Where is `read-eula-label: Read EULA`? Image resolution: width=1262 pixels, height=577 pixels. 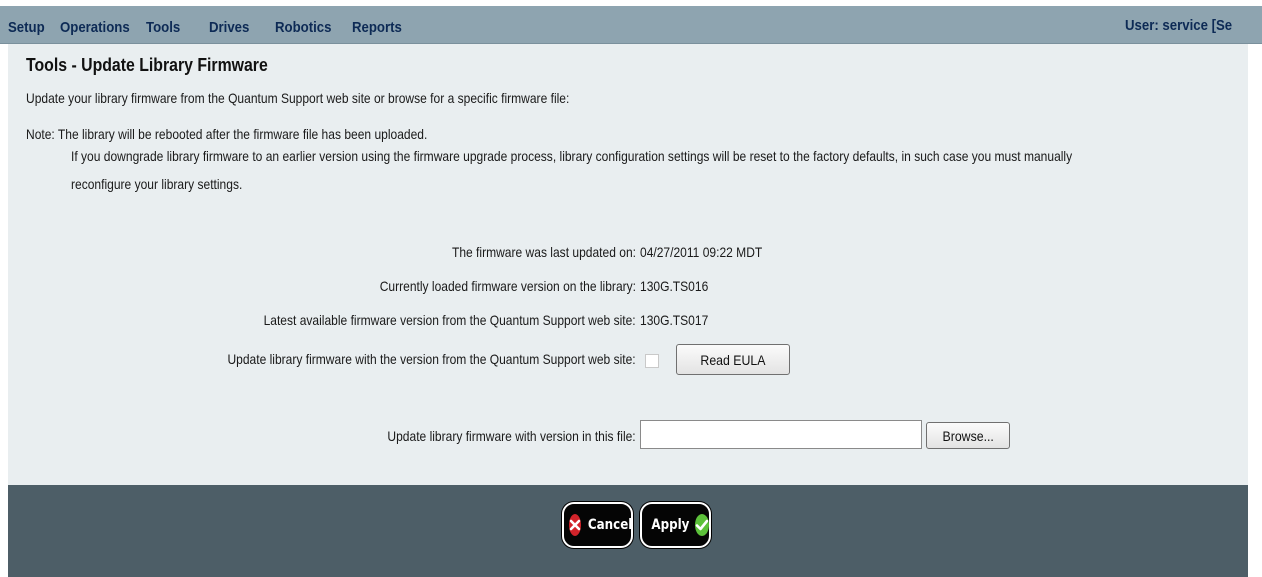 read-eula-label: Read EULA is located at coordinates (733, 359).